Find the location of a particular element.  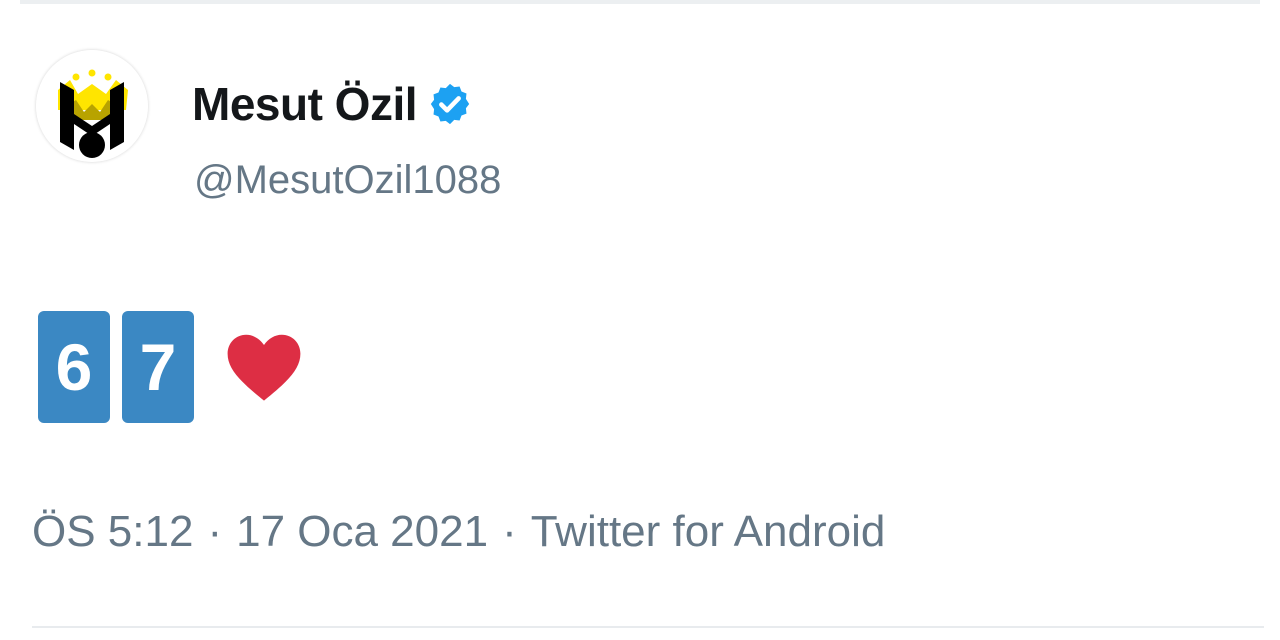

top-divider is located at coordinates (640, 2).